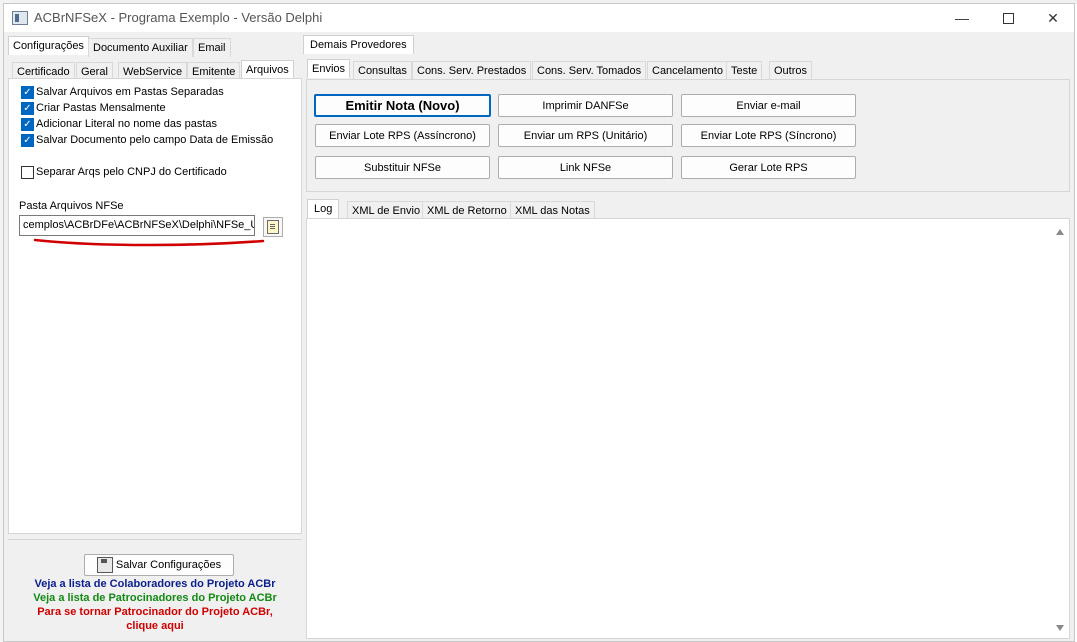 This screenshot has width=1077, height=642. I want to click on maximize-button, so click(1008, 18).